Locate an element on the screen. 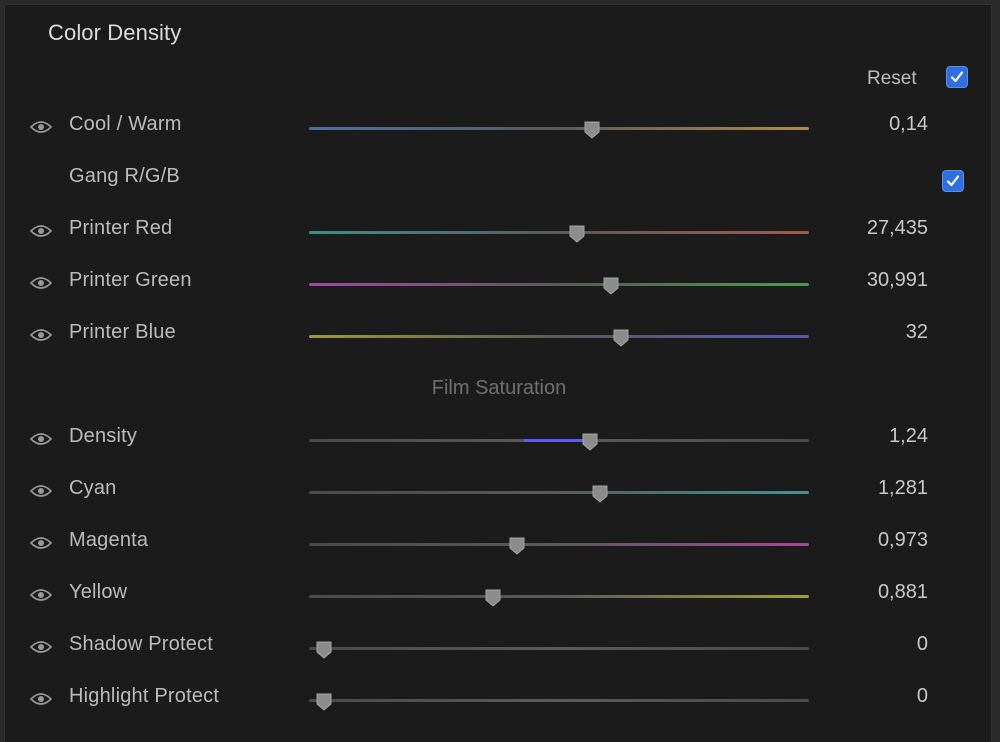  panel-title: Color Density is located at coordinates (115, 32).